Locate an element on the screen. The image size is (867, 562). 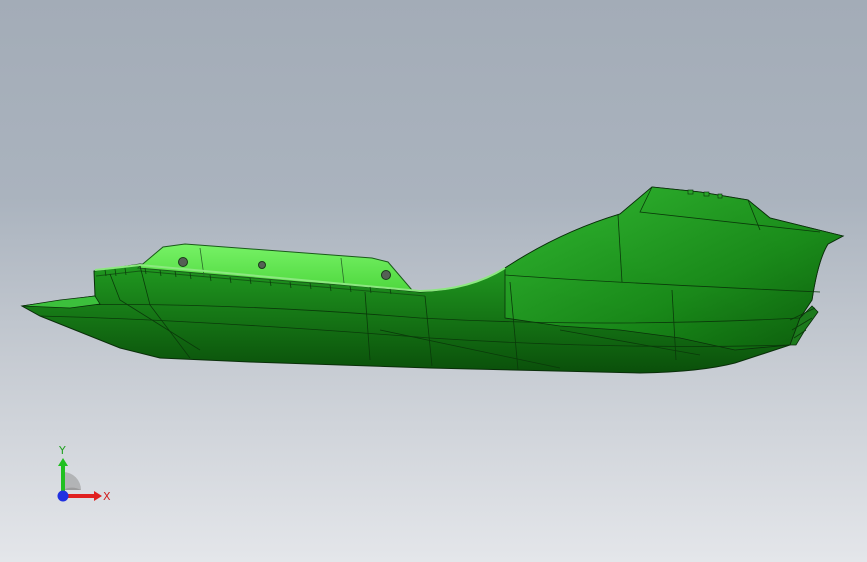
x-axis-arrow is located at coordinates (98, 496).